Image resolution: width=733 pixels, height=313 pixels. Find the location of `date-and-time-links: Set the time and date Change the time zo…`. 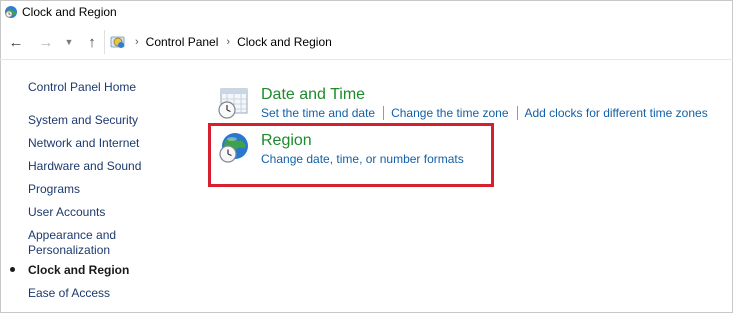

date-and-time-links: Set the time and date Change the time zo… is located at coordinates (484, 113).